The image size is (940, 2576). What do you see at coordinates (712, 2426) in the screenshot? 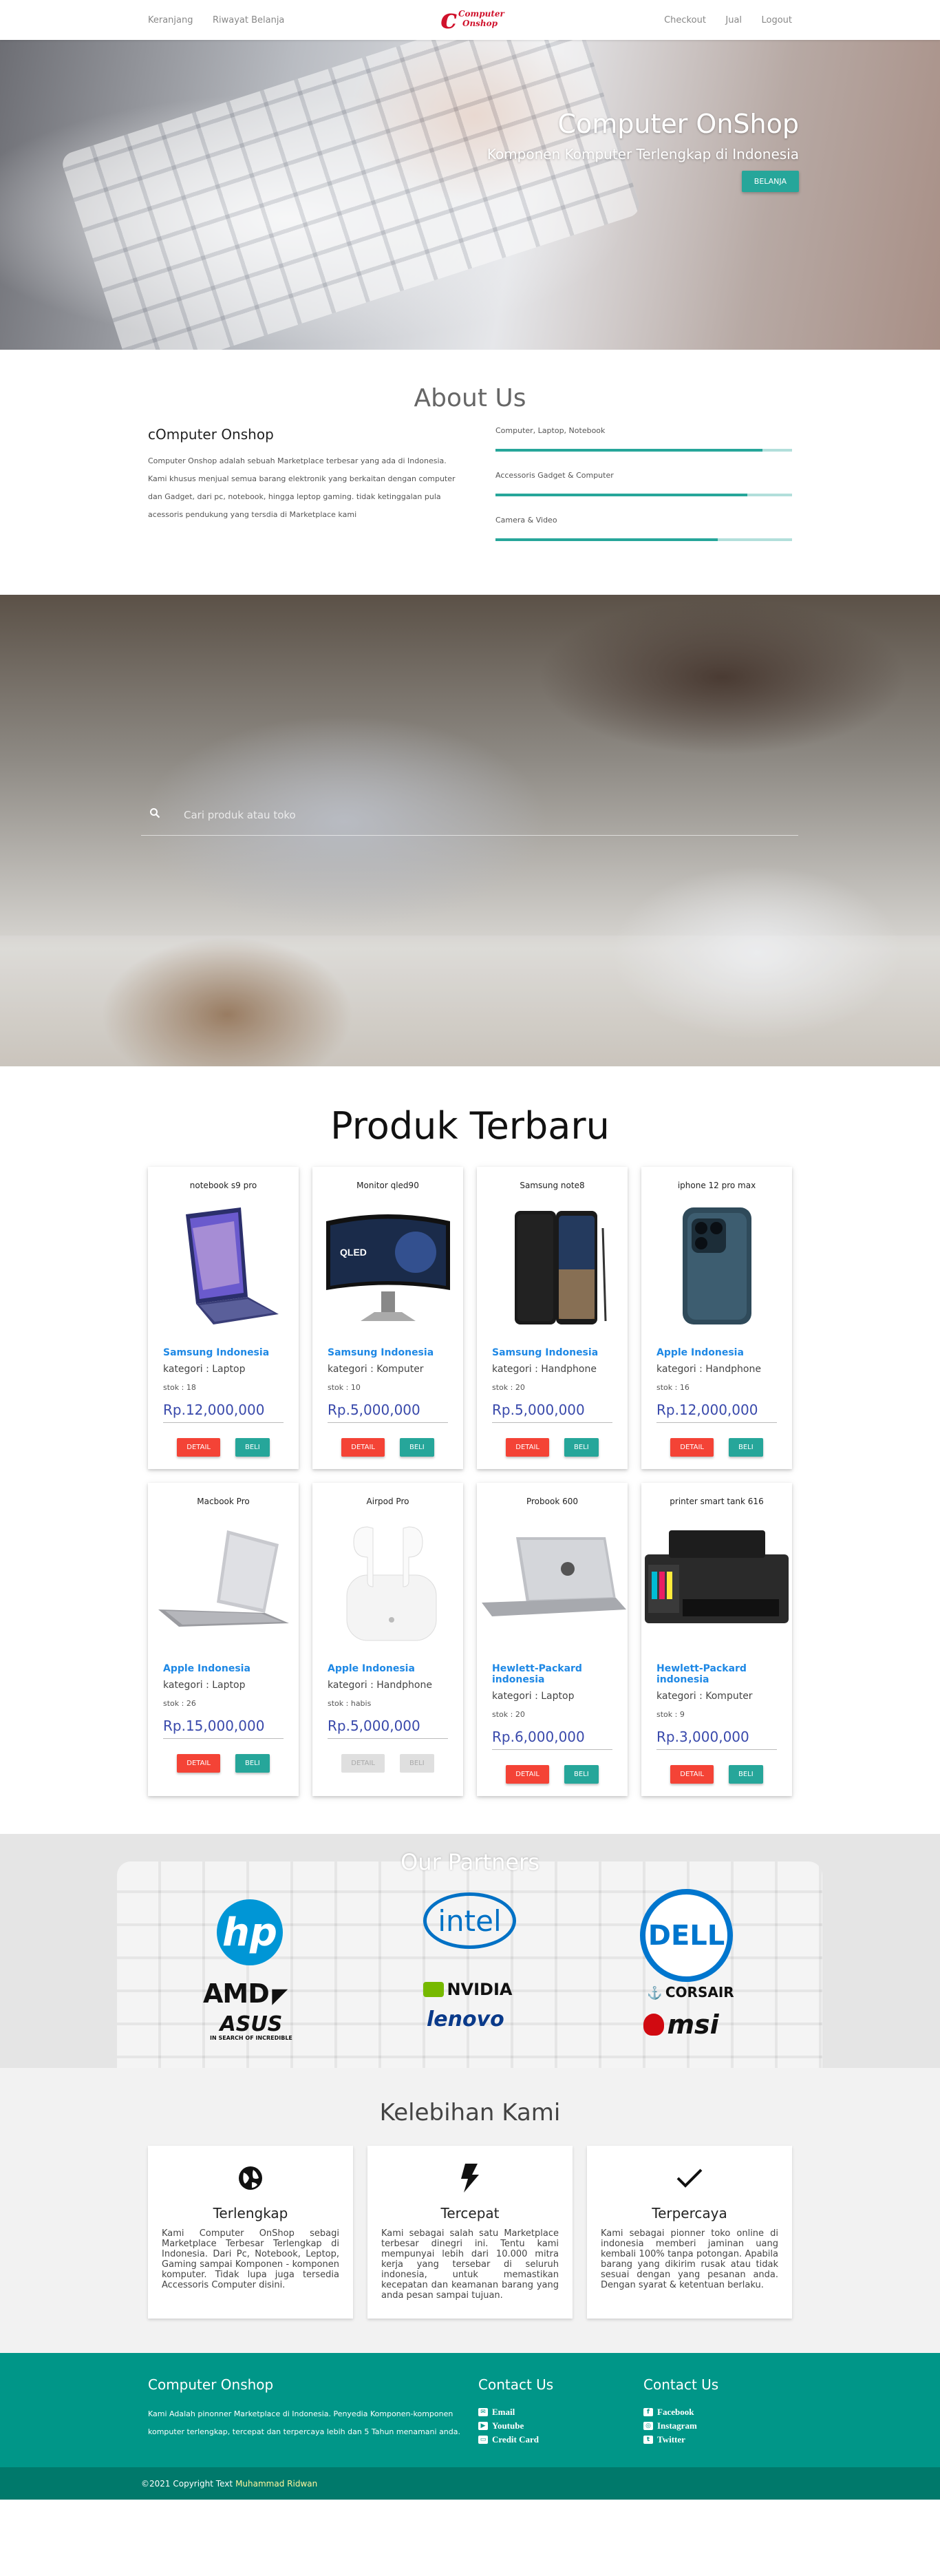
I see `footer-link-instagram: ◎ Instagram` at bounding box center [712, 2426].